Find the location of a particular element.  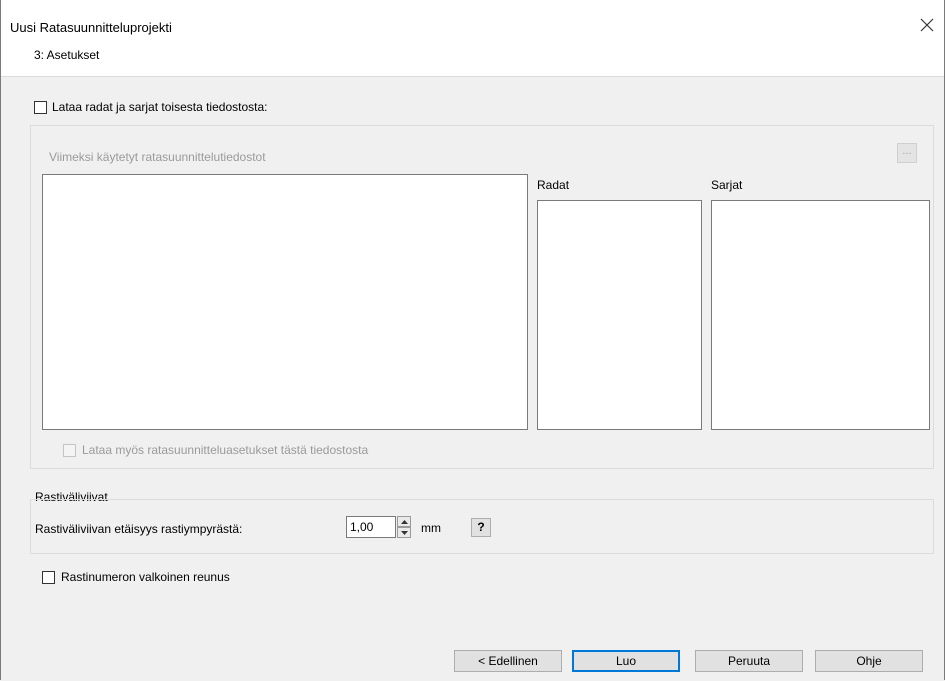

leg-line-help-button: ? is located at coordinates (481, 527).